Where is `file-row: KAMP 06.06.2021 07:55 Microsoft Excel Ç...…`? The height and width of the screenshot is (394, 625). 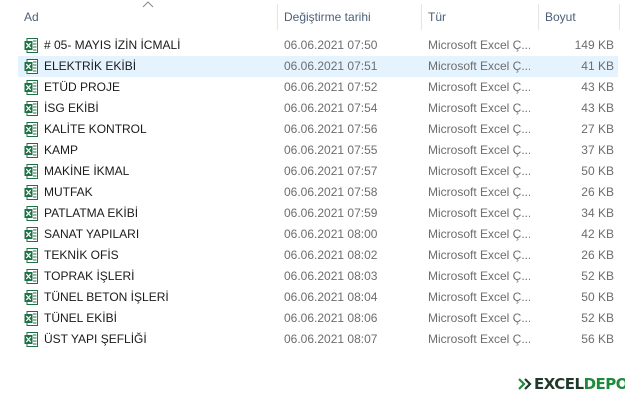
file-row: KAMP 06.06.2021 07:55 Microsoft Excel Ç...… is located at coordinates (318, 150).